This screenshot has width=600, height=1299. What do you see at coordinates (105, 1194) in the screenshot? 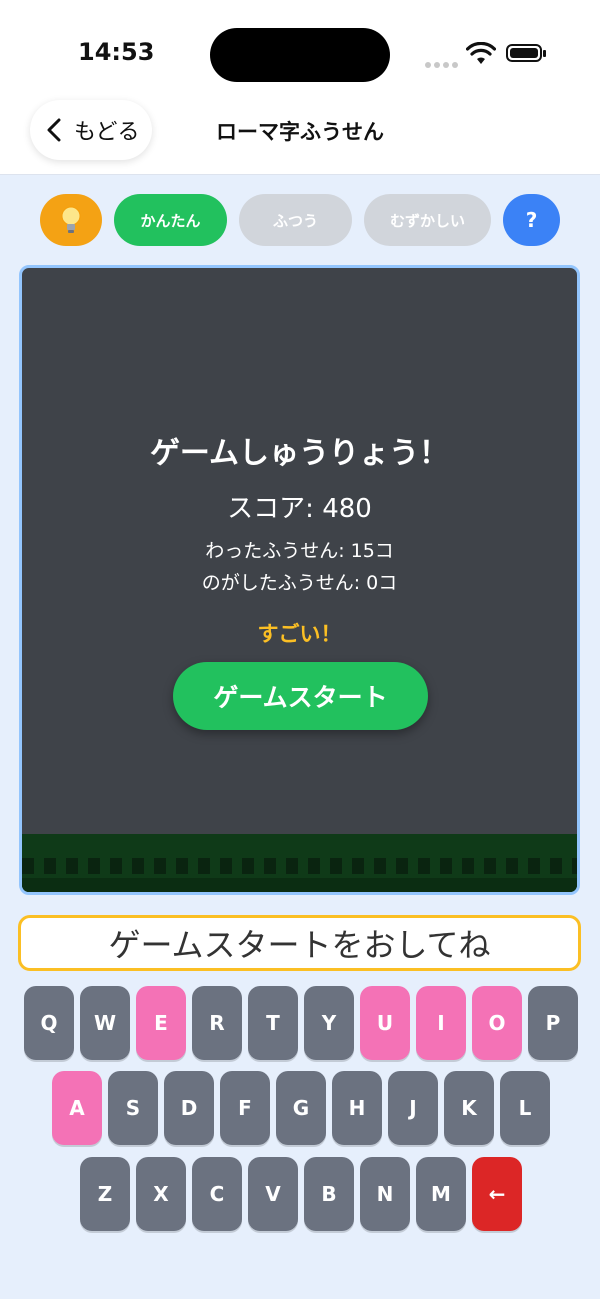
I see `key-z: Z` at bounding box center [105, 1194].